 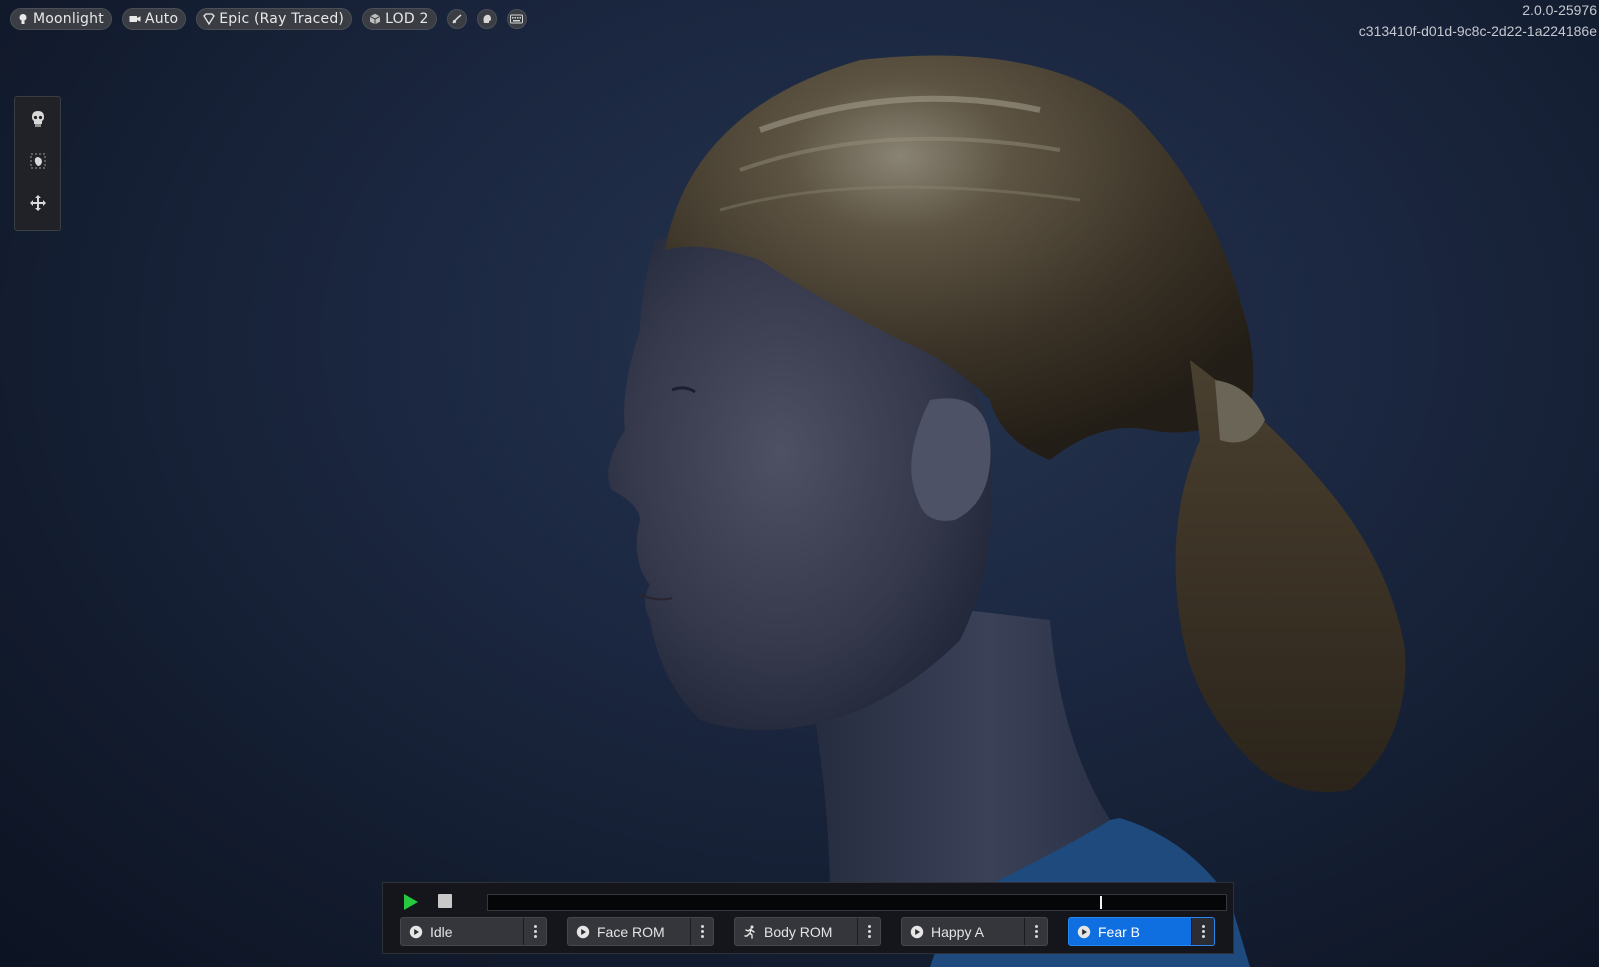 I want to click on build-hash: c313410f-d01d-9c8c-2d22-1a224186e, so click(x=1477, y=31).